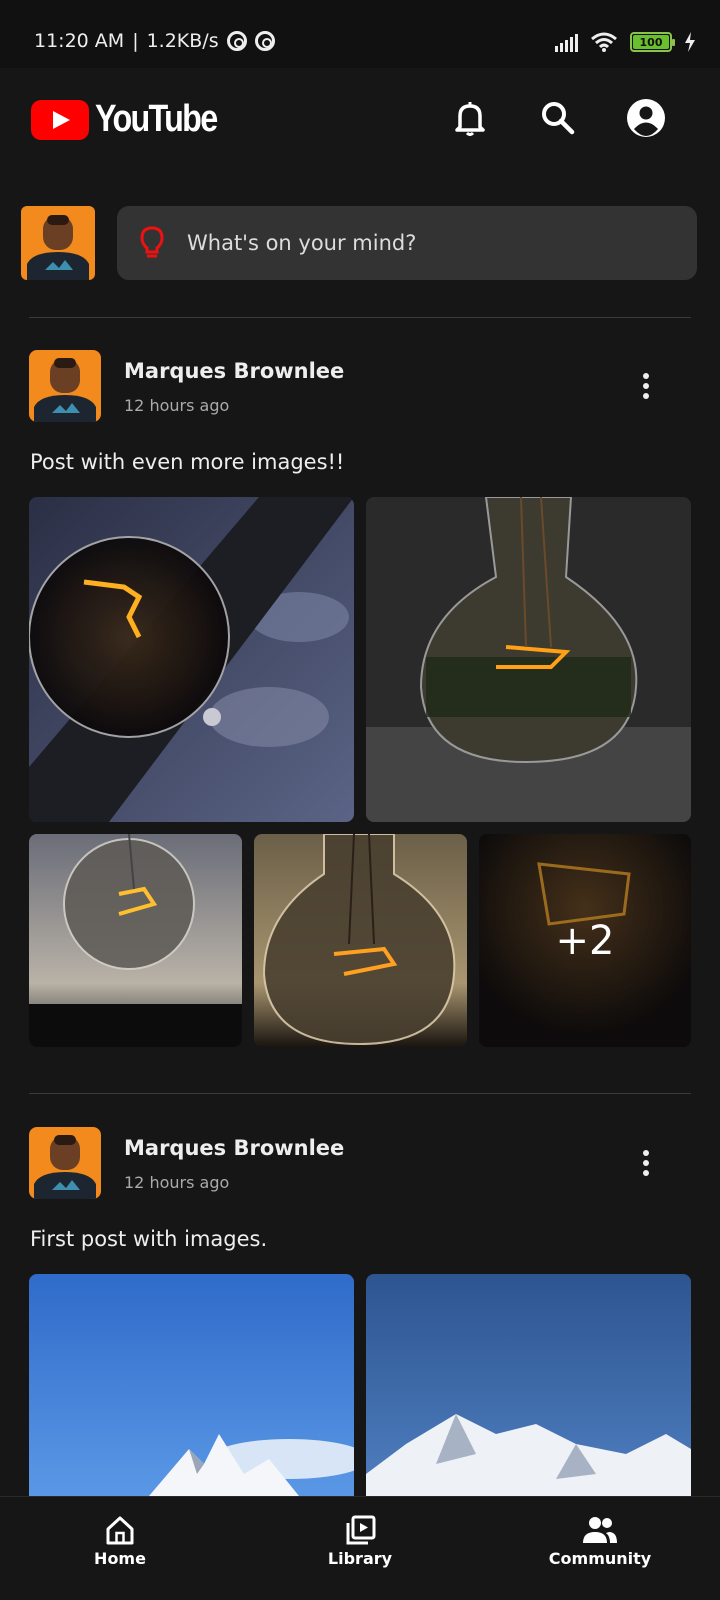  Describe the element at coordinates (361, 1530) in the screenshot. I see `library-icon` at that location.